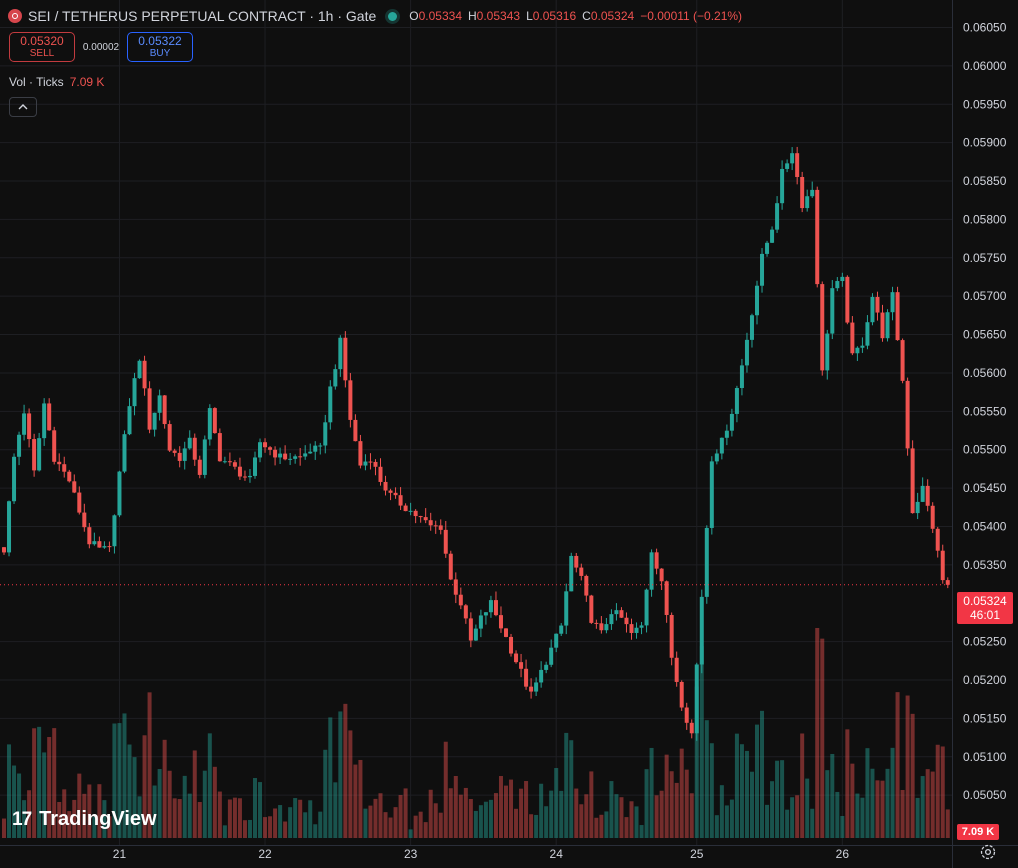 This screenshot has width=1018, height=868. What do you see at coordinates (985, 526) in the screenshot?
I see `price-axis-label: 0.05400` at bounding box center [985, 526].